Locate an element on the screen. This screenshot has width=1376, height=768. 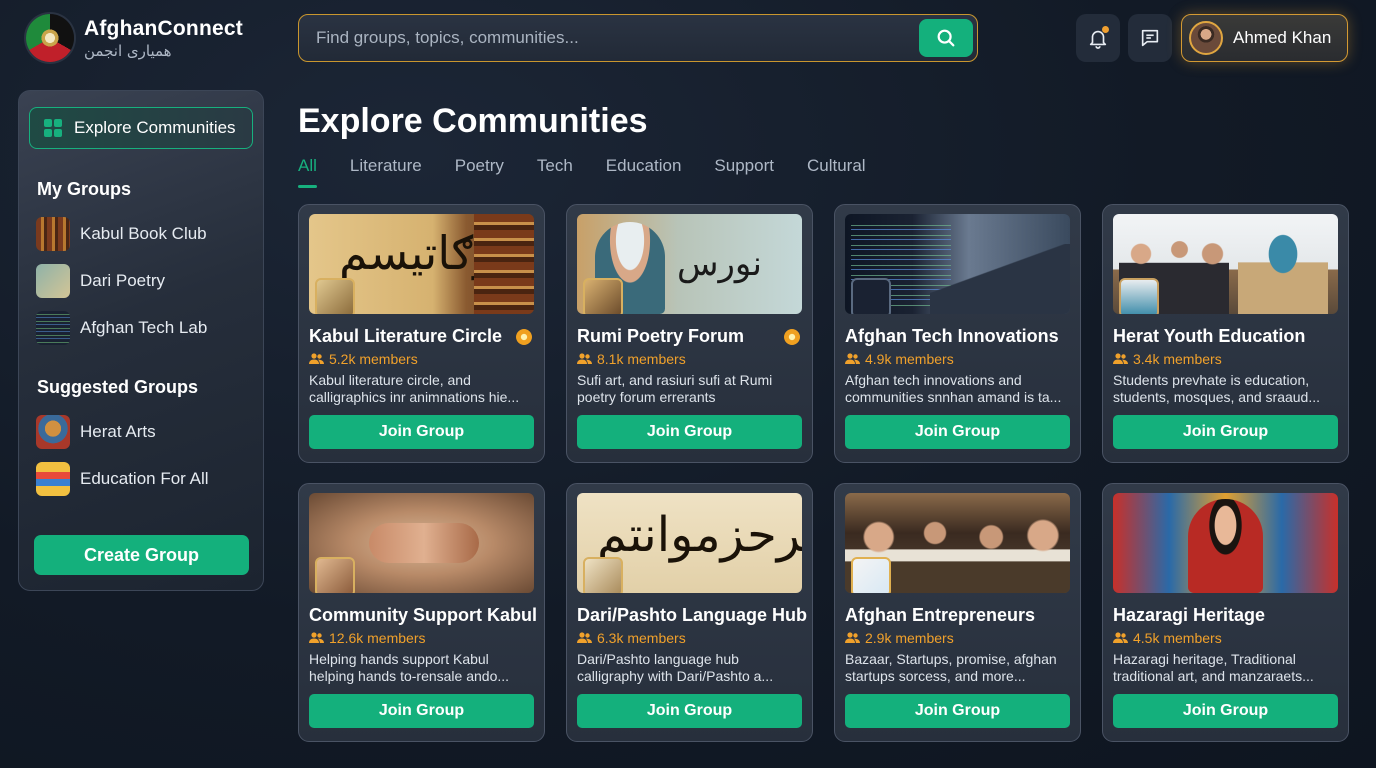
tab-tech: Tech is located at coordinates (555, 170).